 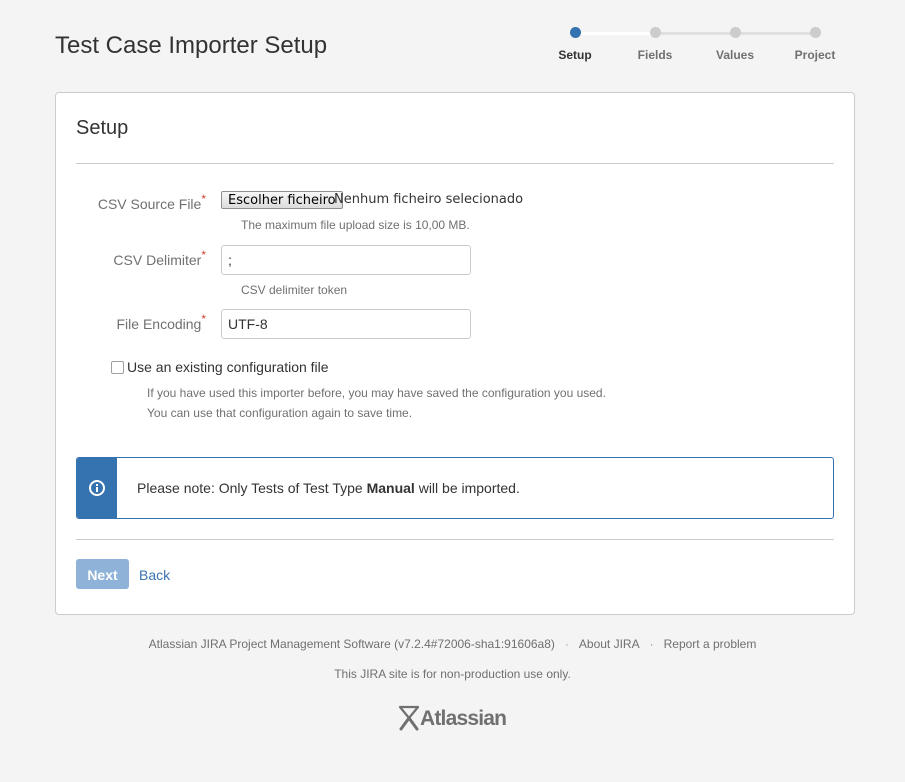 I want to click on step-values: Values, so click(x=735, y=43).